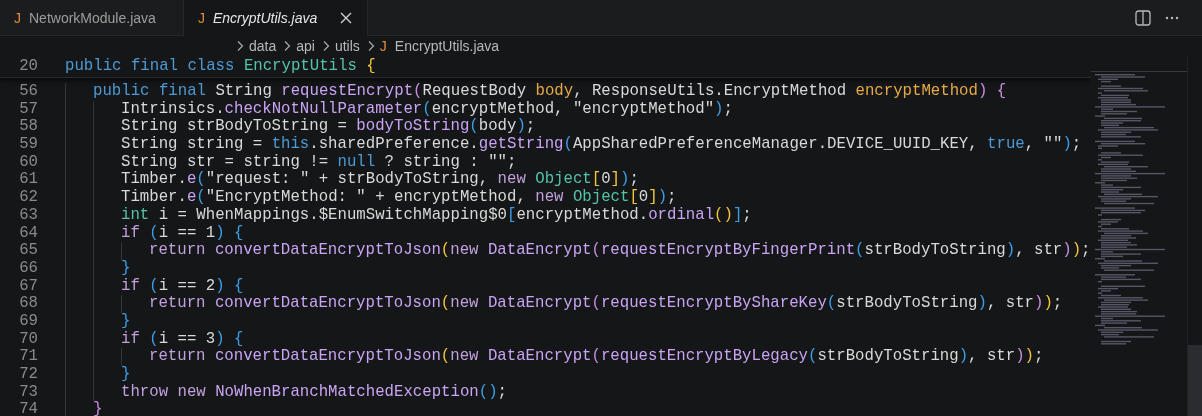  What do you see at coordinates (371, 198) in the screenshot?
I see `code-line: Timber.e("EncryptMethod: " + encryptMethod, new Object[0]);` at bounding box center [371, 198].